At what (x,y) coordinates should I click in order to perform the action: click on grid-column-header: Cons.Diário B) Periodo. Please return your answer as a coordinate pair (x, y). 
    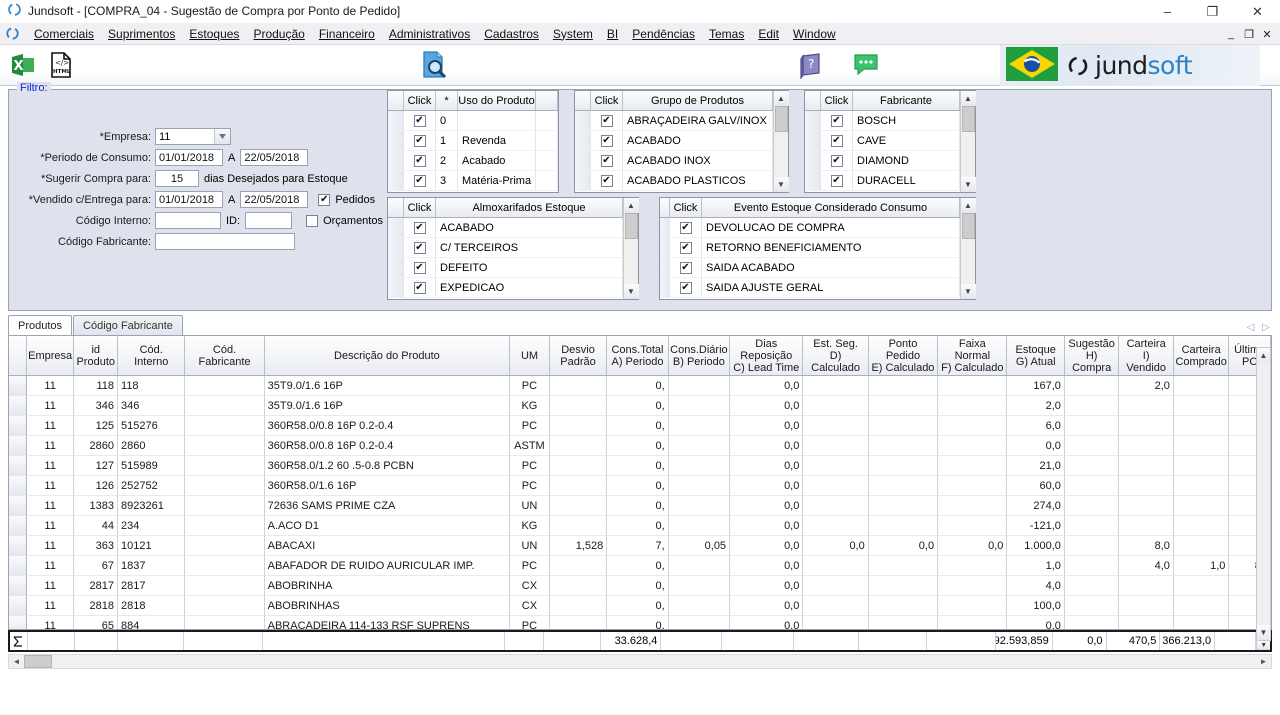
    Looking at the image, I should click on (700, 355).